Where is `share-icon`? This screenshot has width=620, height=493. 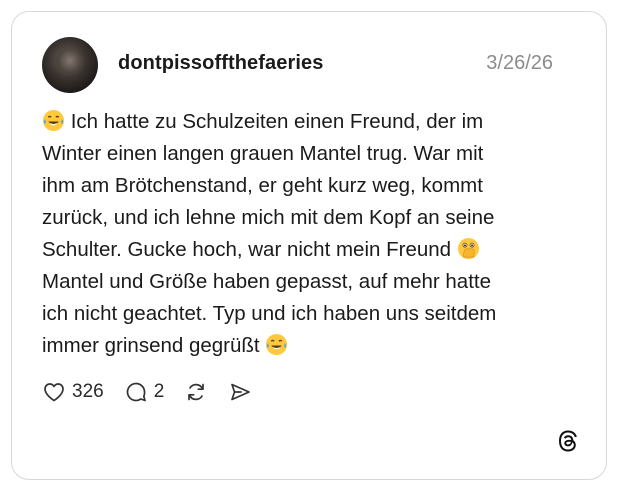
share-icon is located at coordinates (240, 392).